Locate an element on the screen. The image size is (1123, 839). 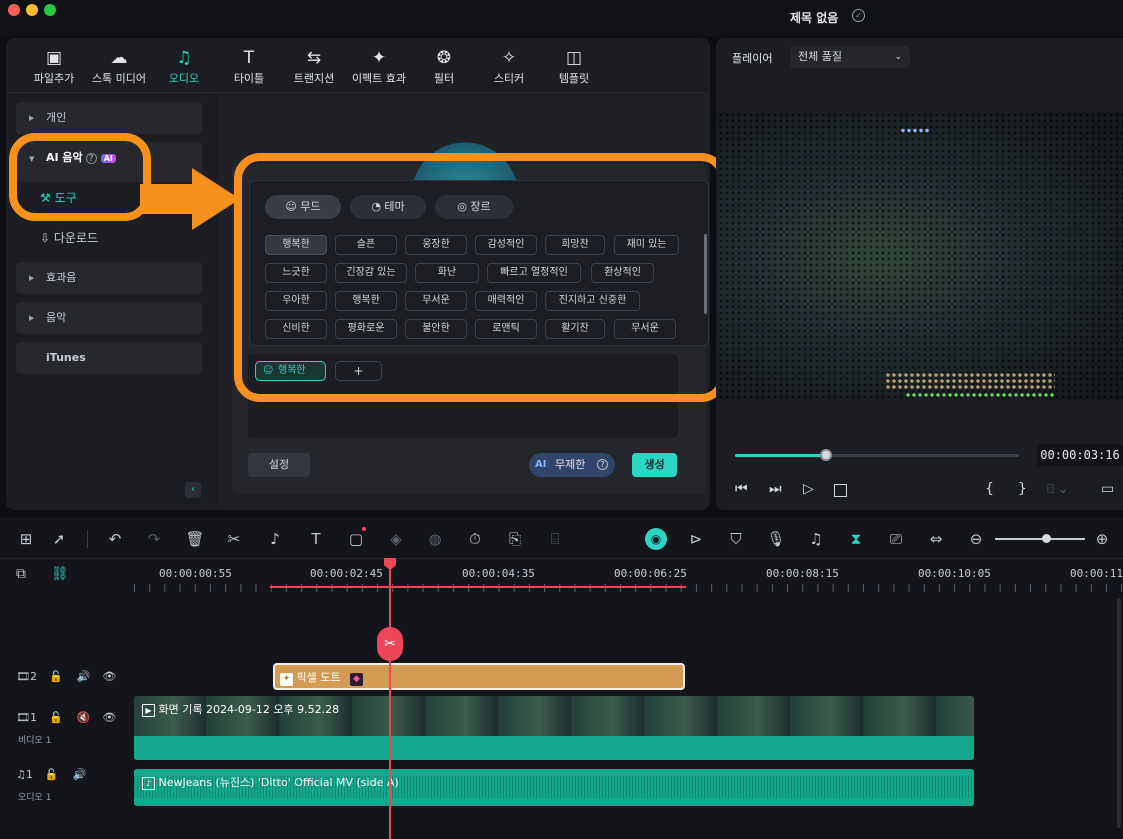
timecode-display: 00:00:03:16 is located at coordinates (1080, 455).